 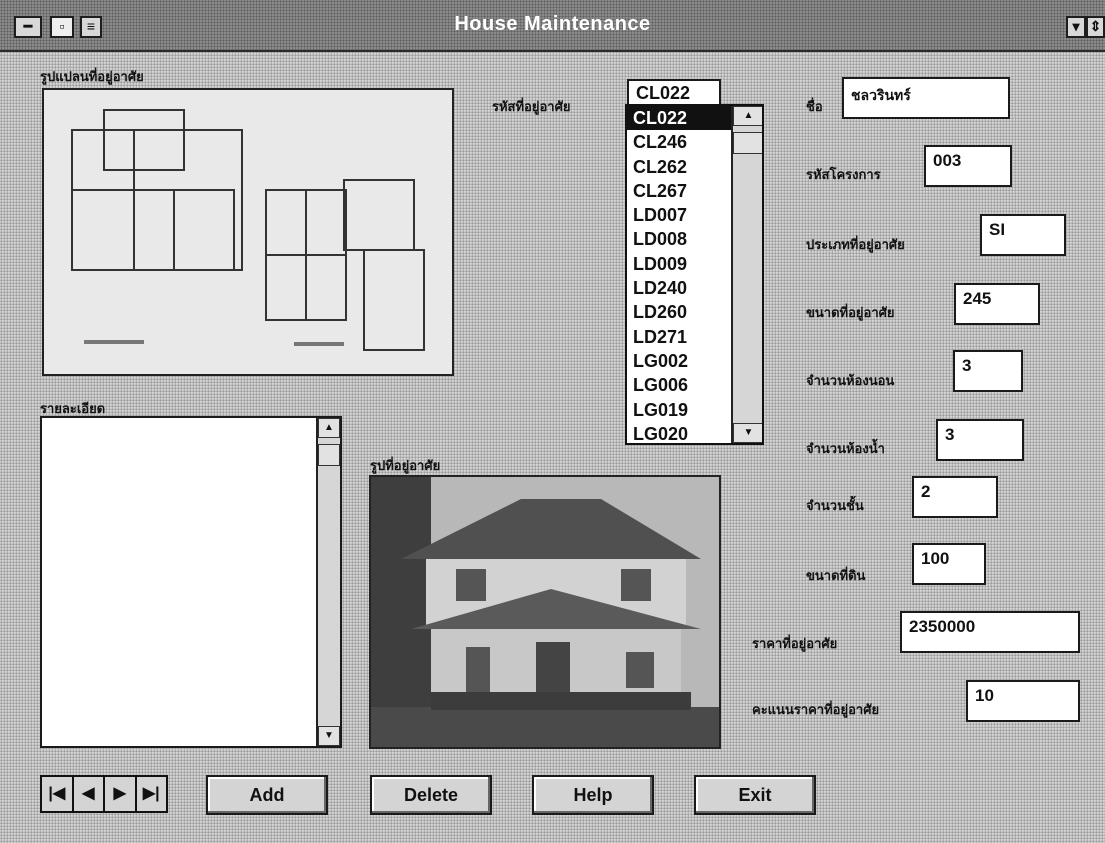 I want to click on list-item: LD271, so click(x=679, y=337).